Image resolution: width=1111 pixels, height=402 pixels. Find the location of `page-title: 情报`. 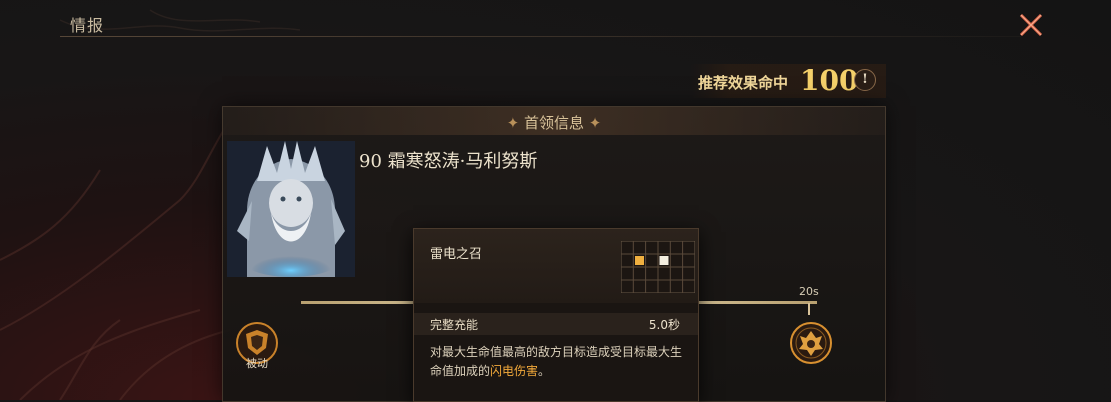

page-title: 情报 is located at coordinates (87, 25).